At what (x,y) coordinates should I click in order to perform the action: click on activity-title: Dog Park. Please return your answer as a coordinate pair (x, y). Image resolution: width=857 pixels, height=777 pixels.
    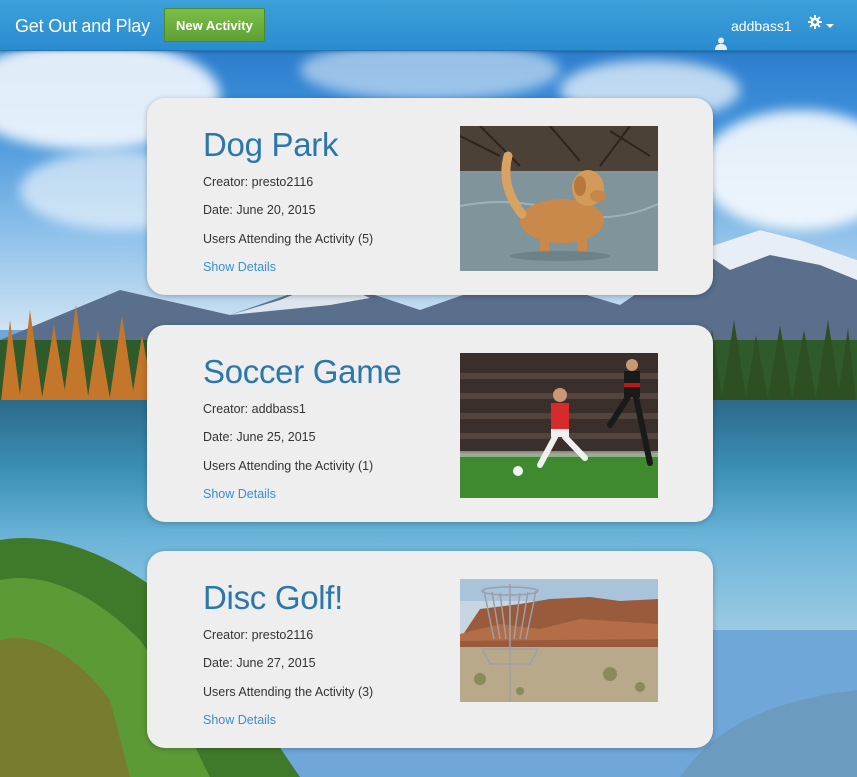
    Looking at the image, I should click on (271, 144).